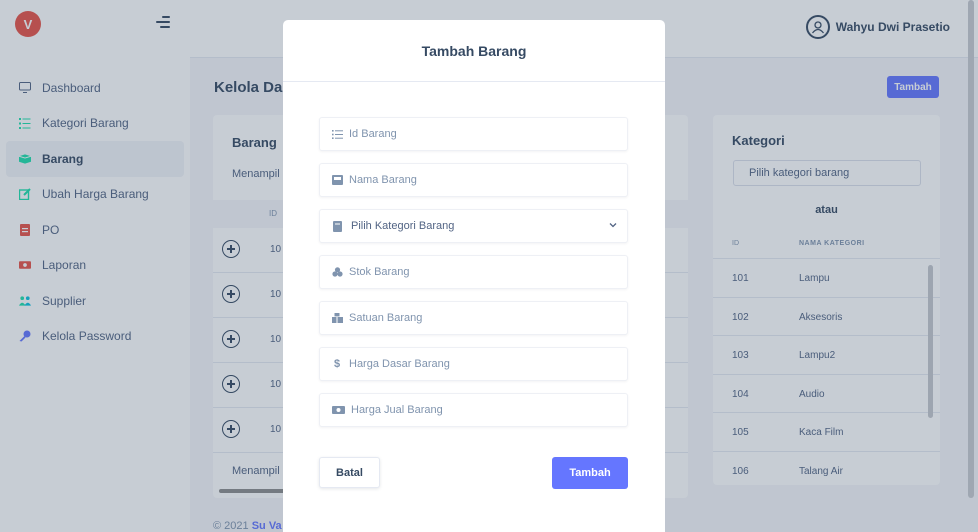 This screenshot has height=532, width=978. Describe the element at coordinates (613, 225) in the screenshot. I see `chevron-down-icon` at that location.